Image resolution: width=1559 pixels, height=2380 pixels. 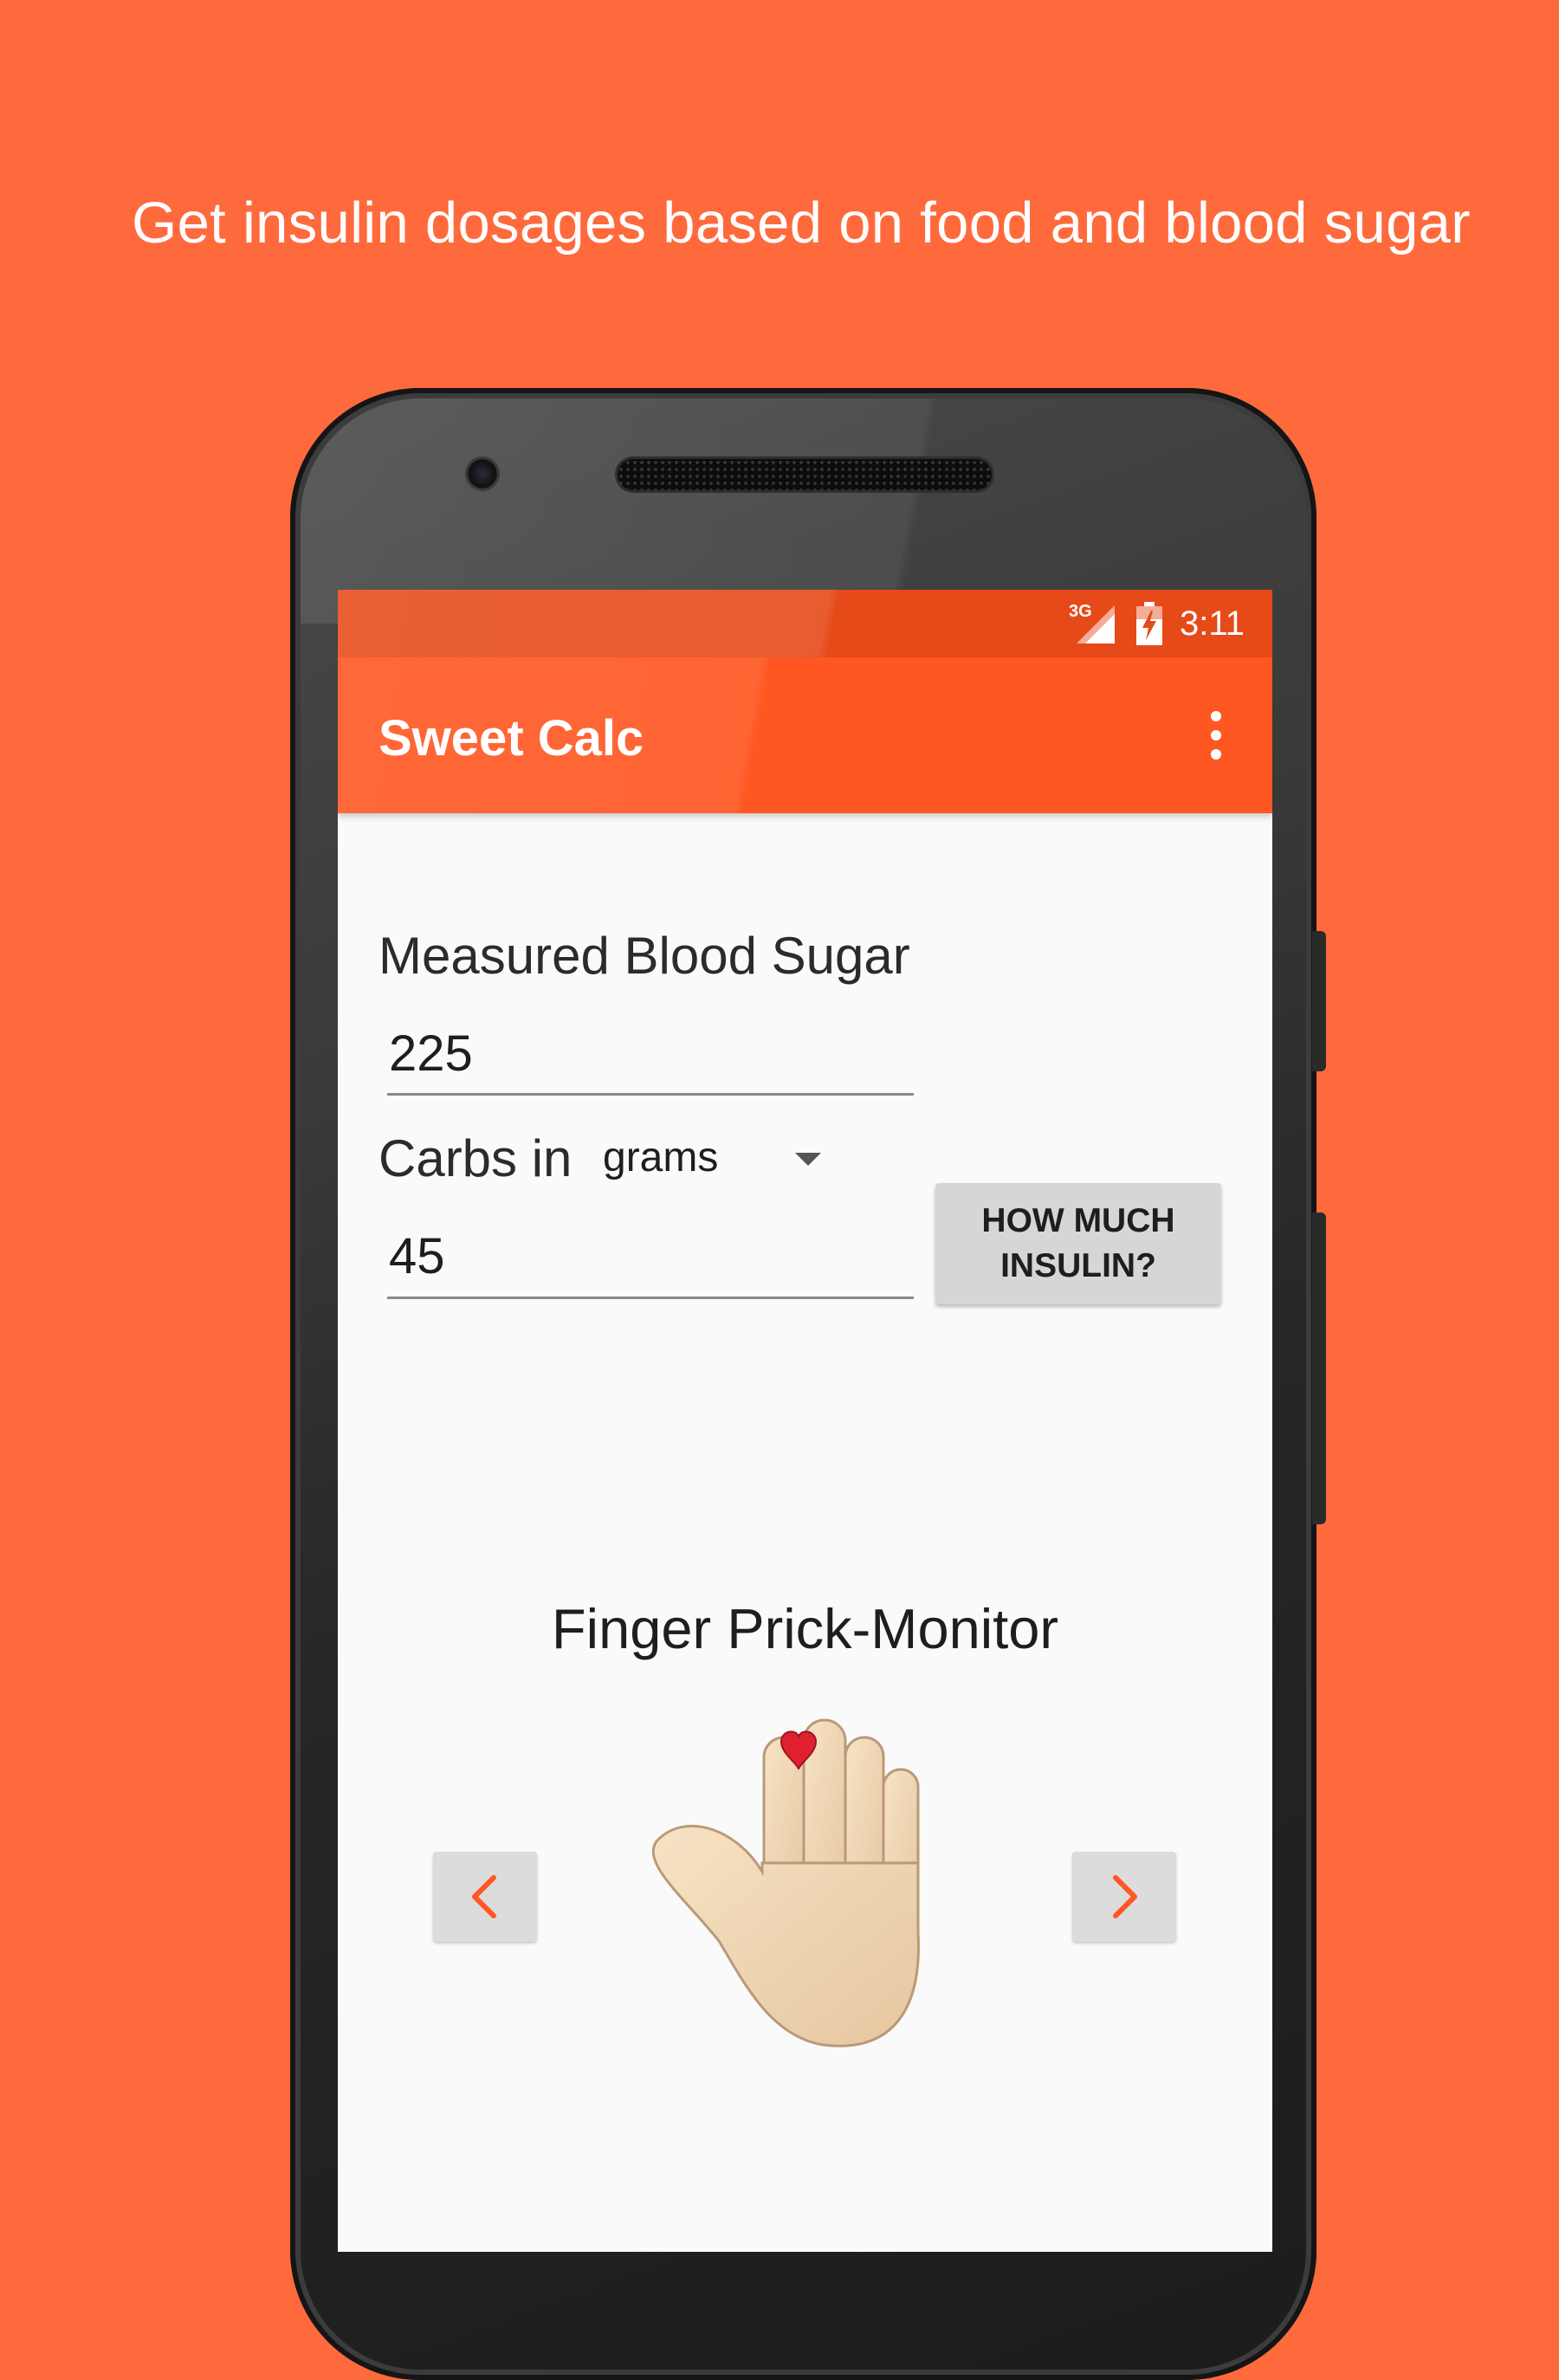 What do you see at coordinates (720, 1161) in the screenshot?
I see `carbs-unit-dropdown: grams` at bounding box center [720, 1161].